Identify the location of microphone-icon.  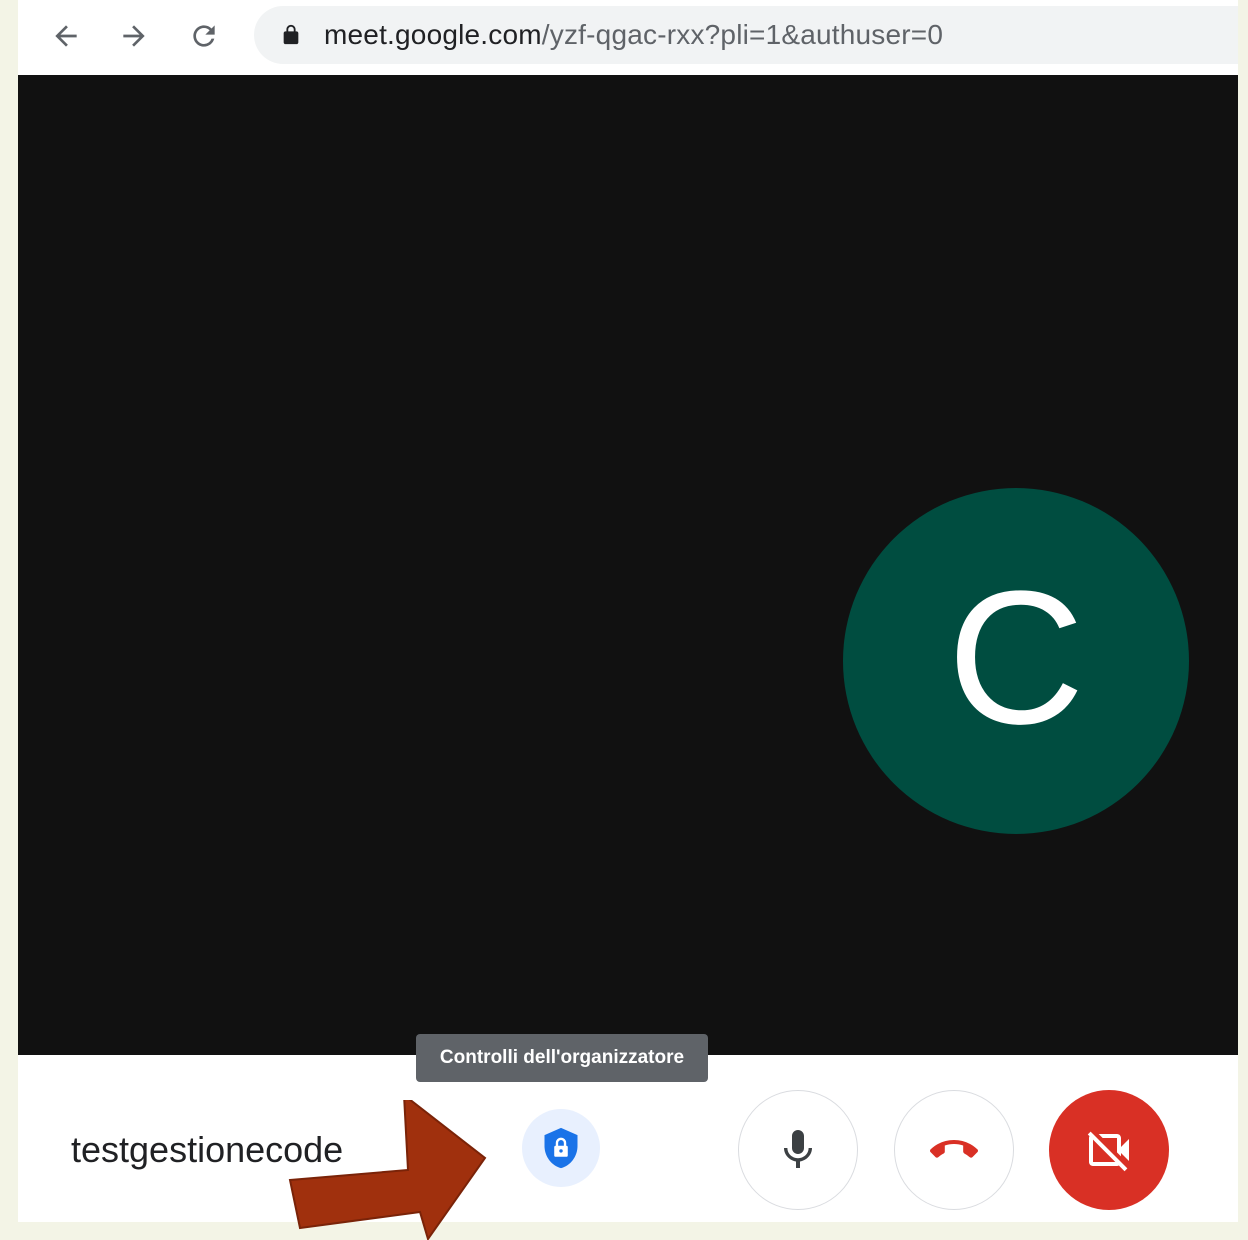
(798, 1149).